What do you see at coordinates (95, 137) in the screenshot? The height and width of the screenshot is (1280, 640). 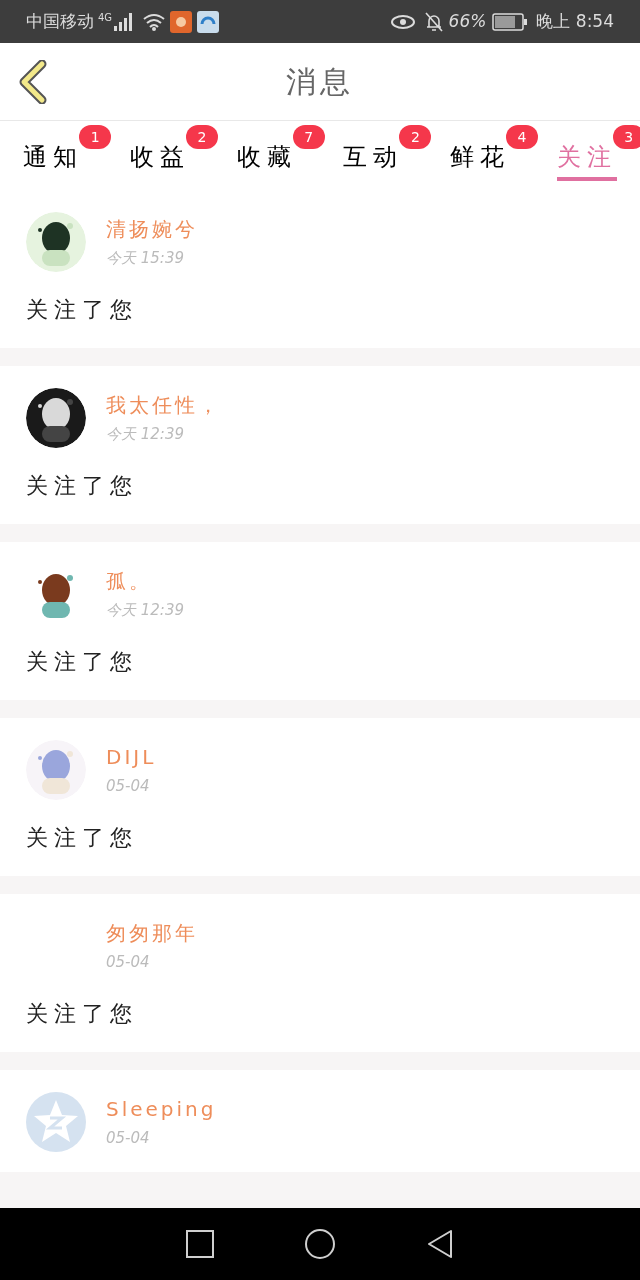 I see `count-badge: 1` at bounding box center [95, 137].